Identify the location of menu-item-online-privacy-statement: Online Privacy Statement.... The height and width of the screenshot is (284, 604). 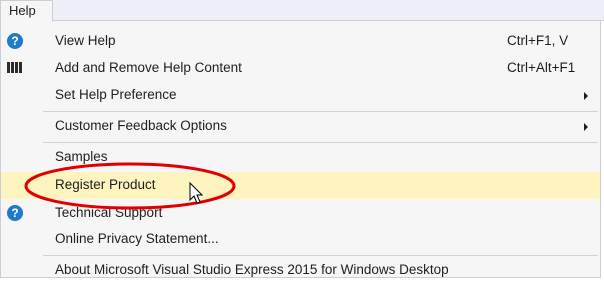
(300, 239).